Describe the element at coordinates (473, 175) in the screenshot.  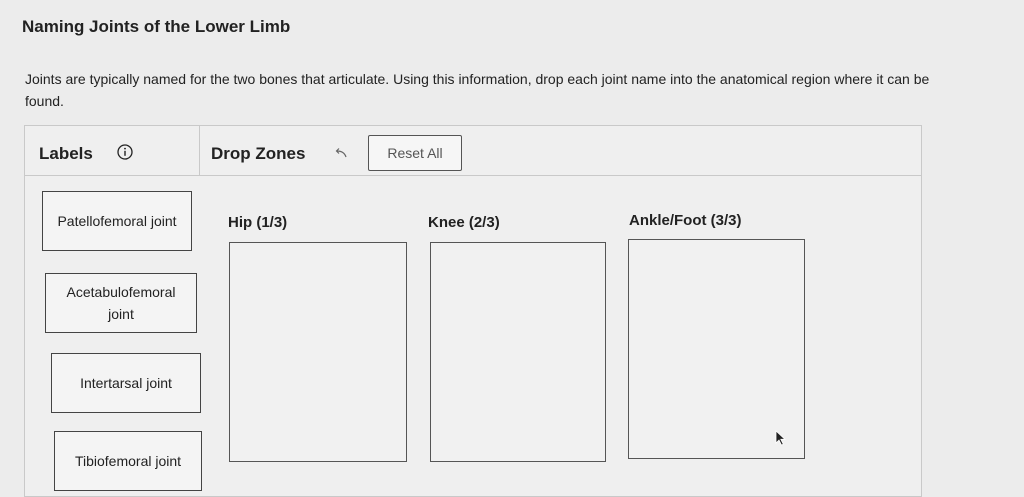
I see `header-divider` at that location.